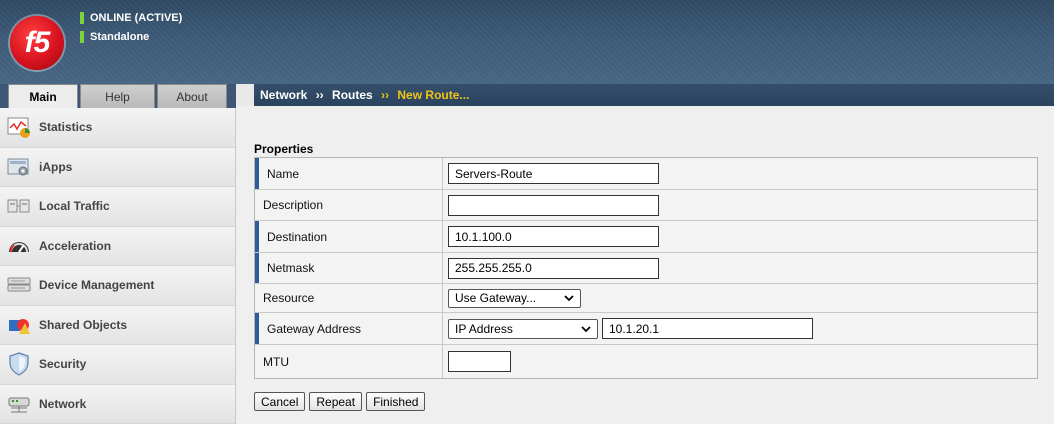 This screenshot has height=424, width=1054. I want to click on destination-label: Destination, so click(349, 236).